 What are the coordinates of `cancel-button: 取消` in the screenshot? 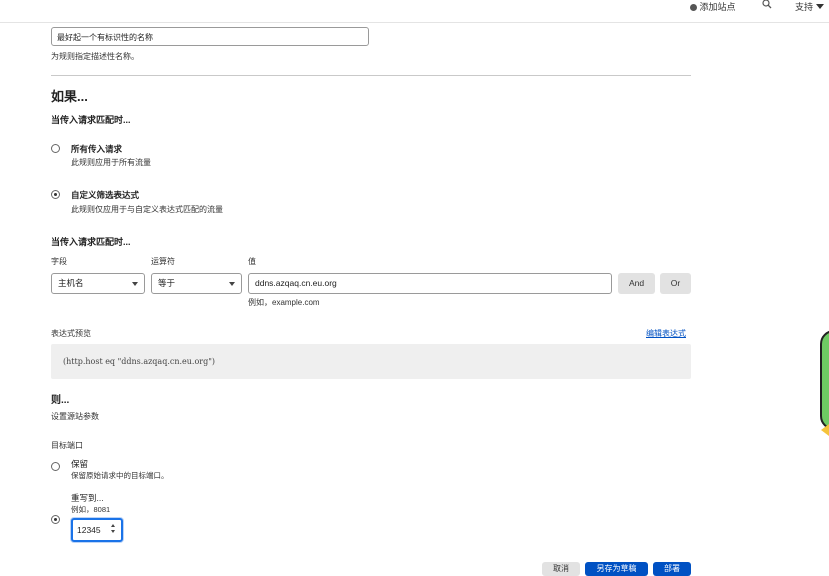 It's located at (561, 569).